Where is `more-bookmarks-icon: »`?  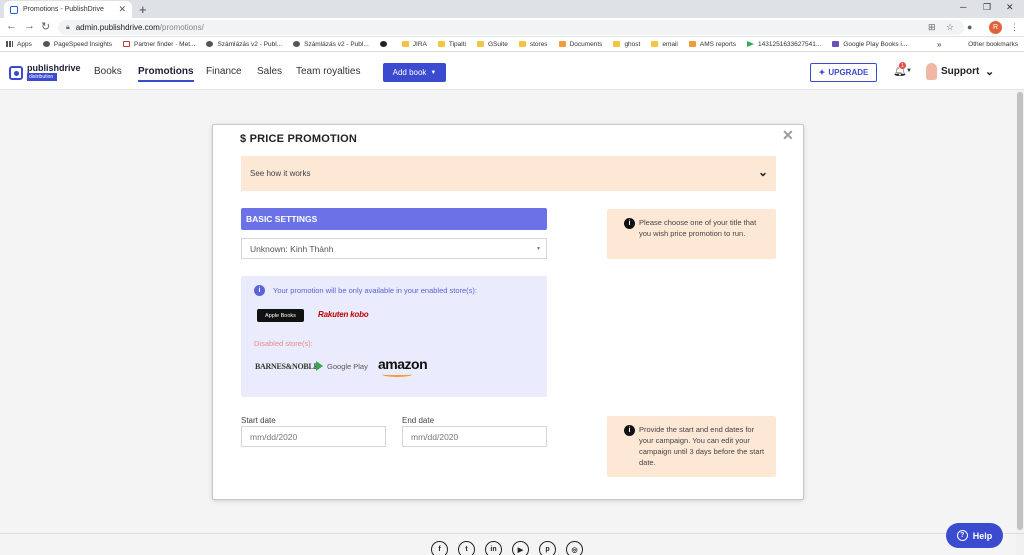
more-bookmarks-icon: » is located at coordinates (939, 44).